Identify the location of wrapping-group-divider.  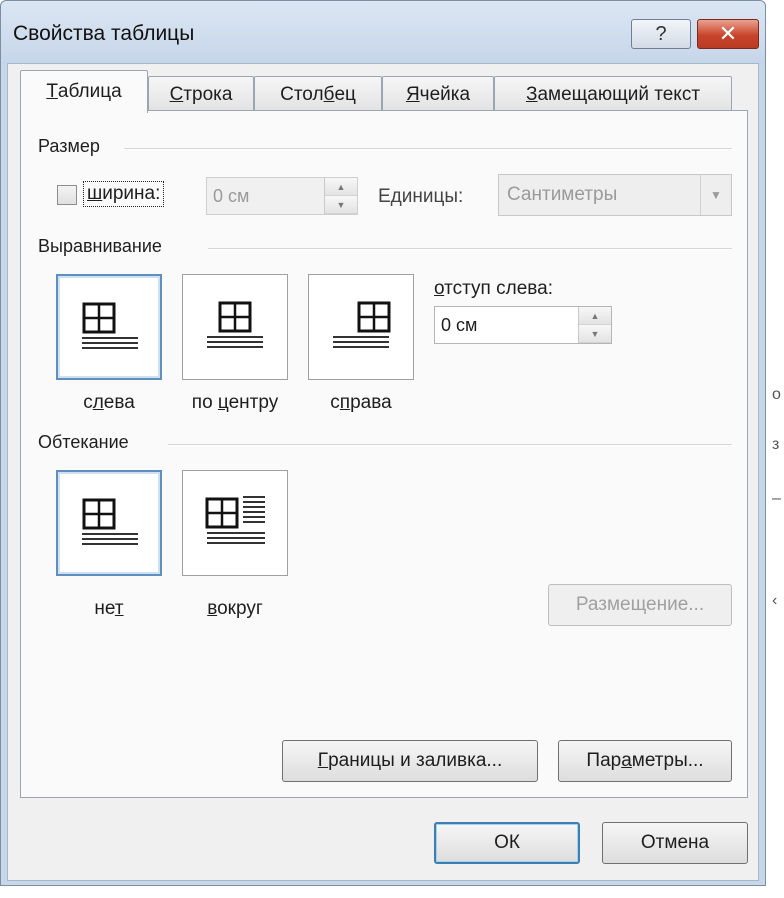
(450, 445).